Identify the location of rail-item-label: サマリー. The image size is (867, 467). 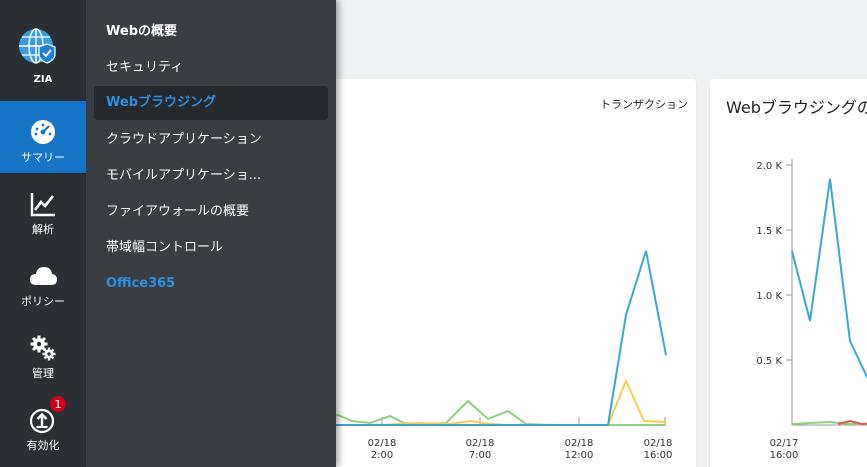
(43, 157).